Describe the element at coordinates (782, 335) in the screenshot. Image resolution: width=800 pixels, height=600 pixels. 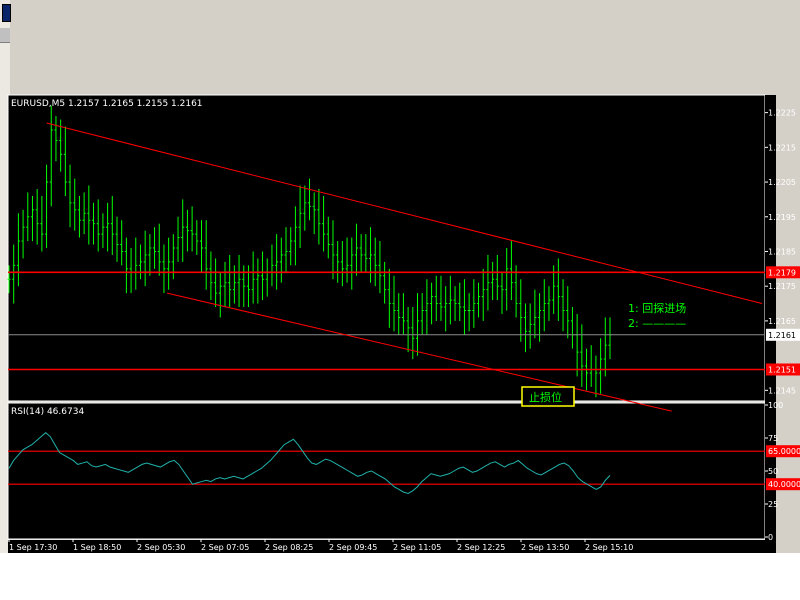
I see `current-price-label: 1.2161` at that location.